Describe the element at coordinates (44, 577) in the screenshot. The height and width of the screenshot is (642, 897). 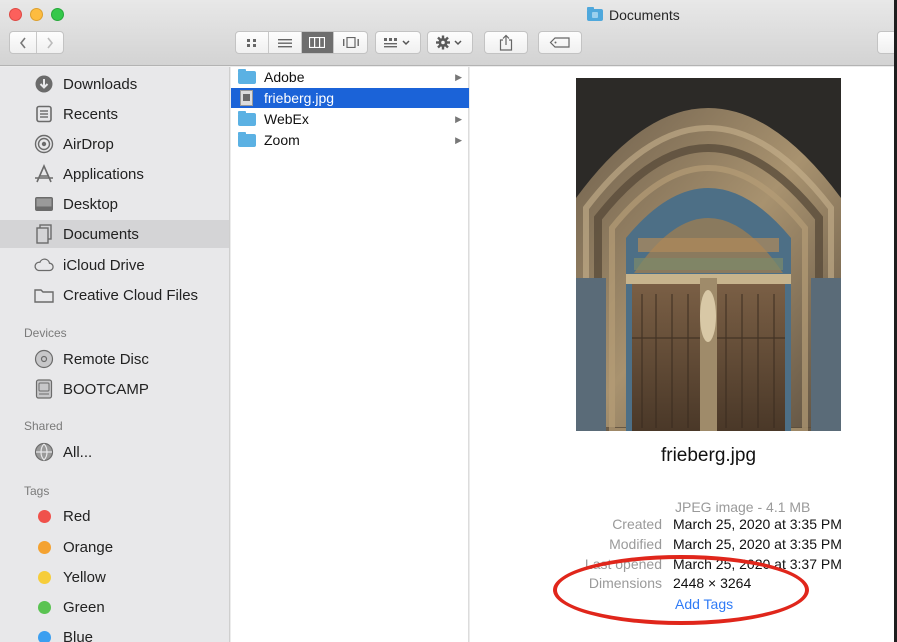
I see `yellow-tag-dot-icon` at that location.